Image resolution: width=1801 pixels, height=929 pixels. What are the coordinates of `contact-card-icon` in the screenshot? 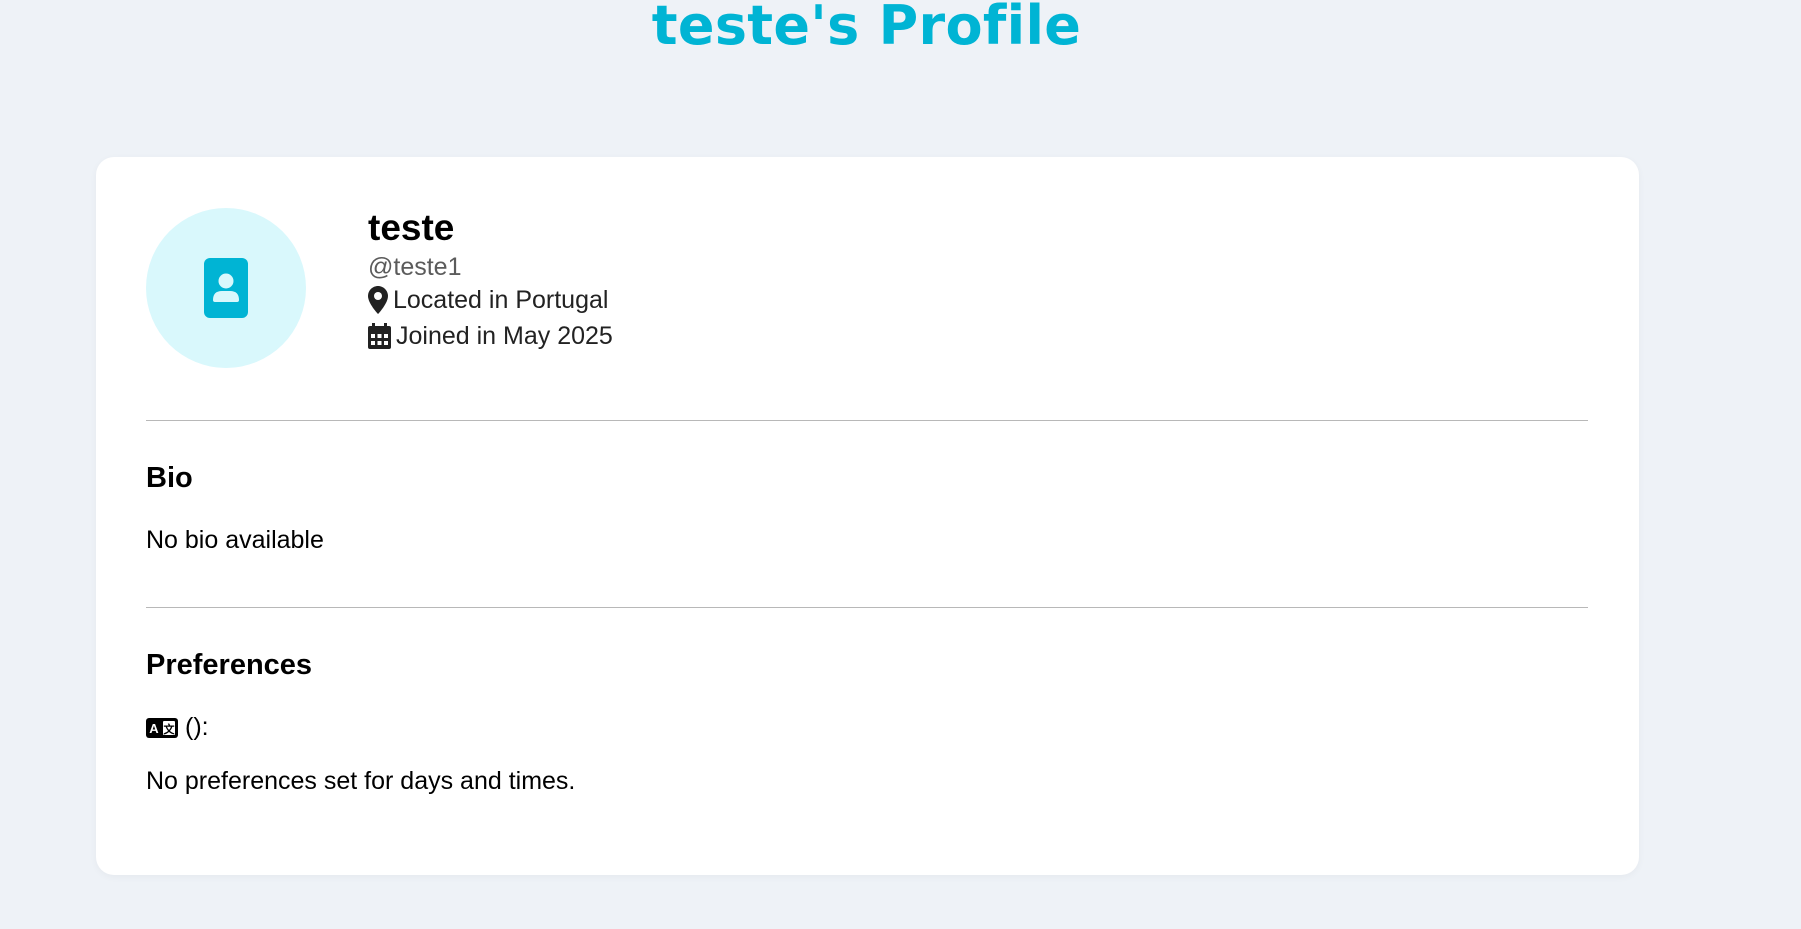 It's located at (226, 288).